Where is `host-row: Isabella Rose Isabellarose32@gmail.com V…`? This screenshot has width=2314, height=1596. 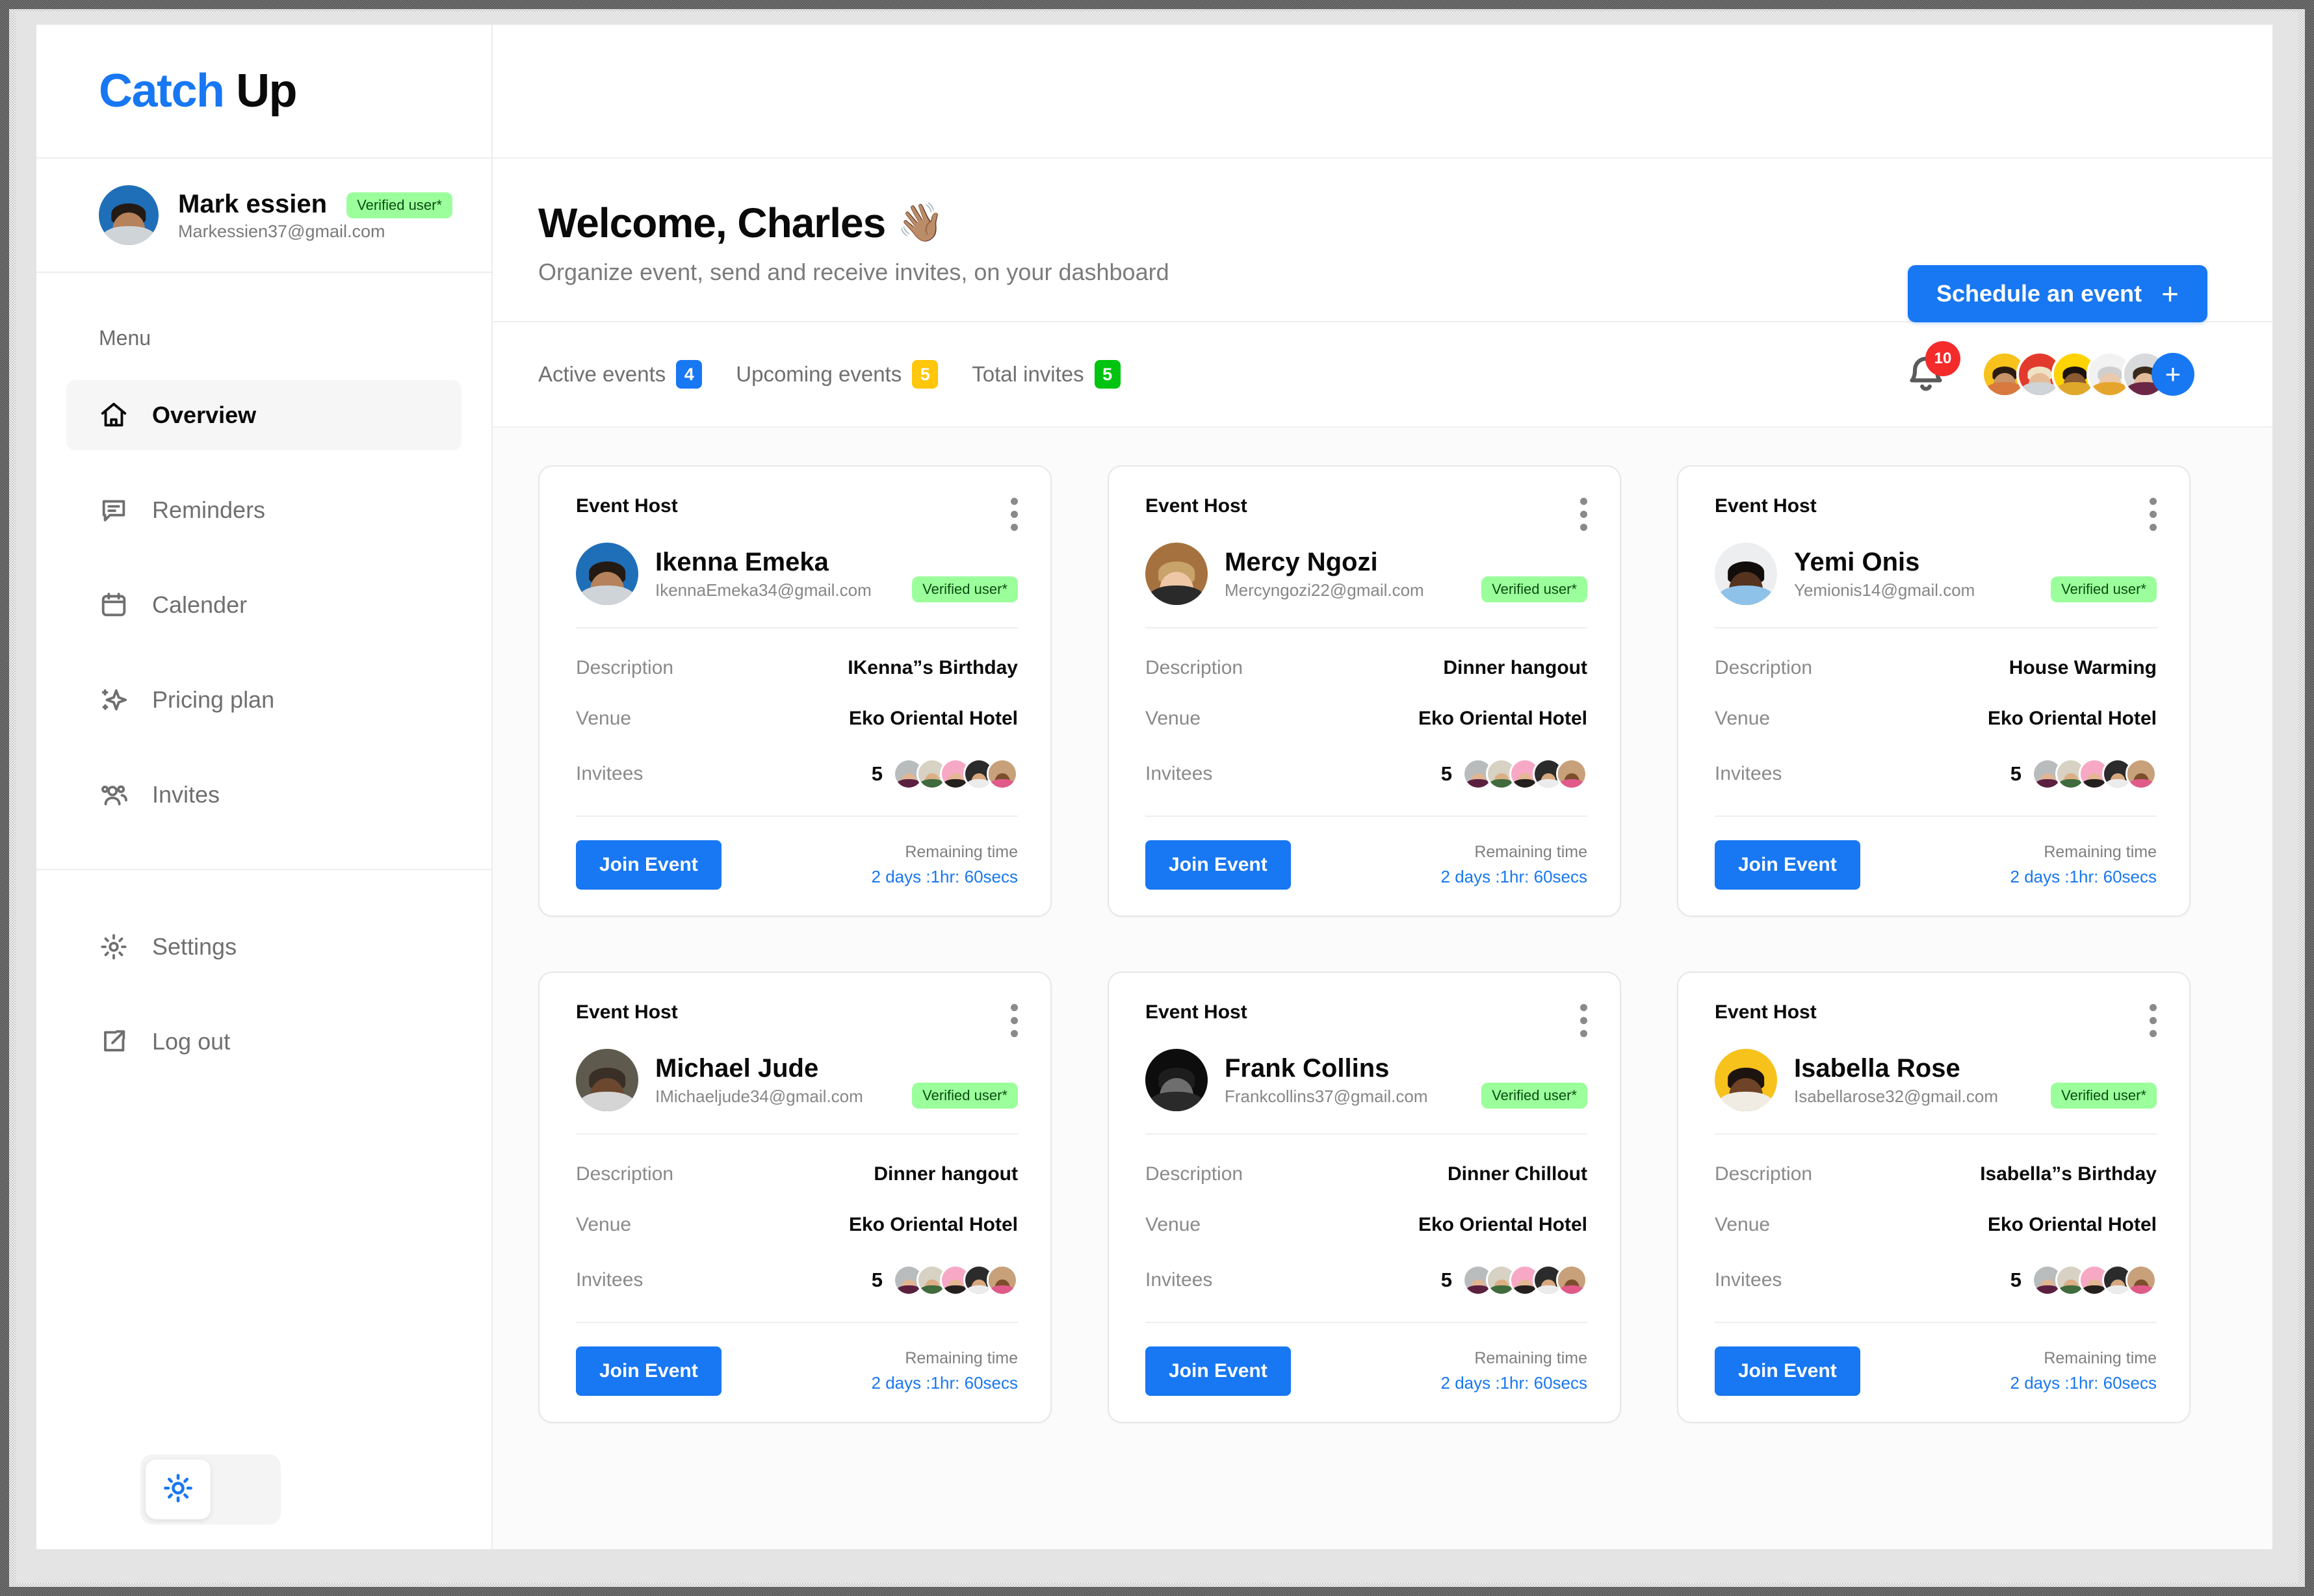
host-row: Isabella Rose Isabellarose32@gmail.com V… is located at coordinates (1936, 1080).